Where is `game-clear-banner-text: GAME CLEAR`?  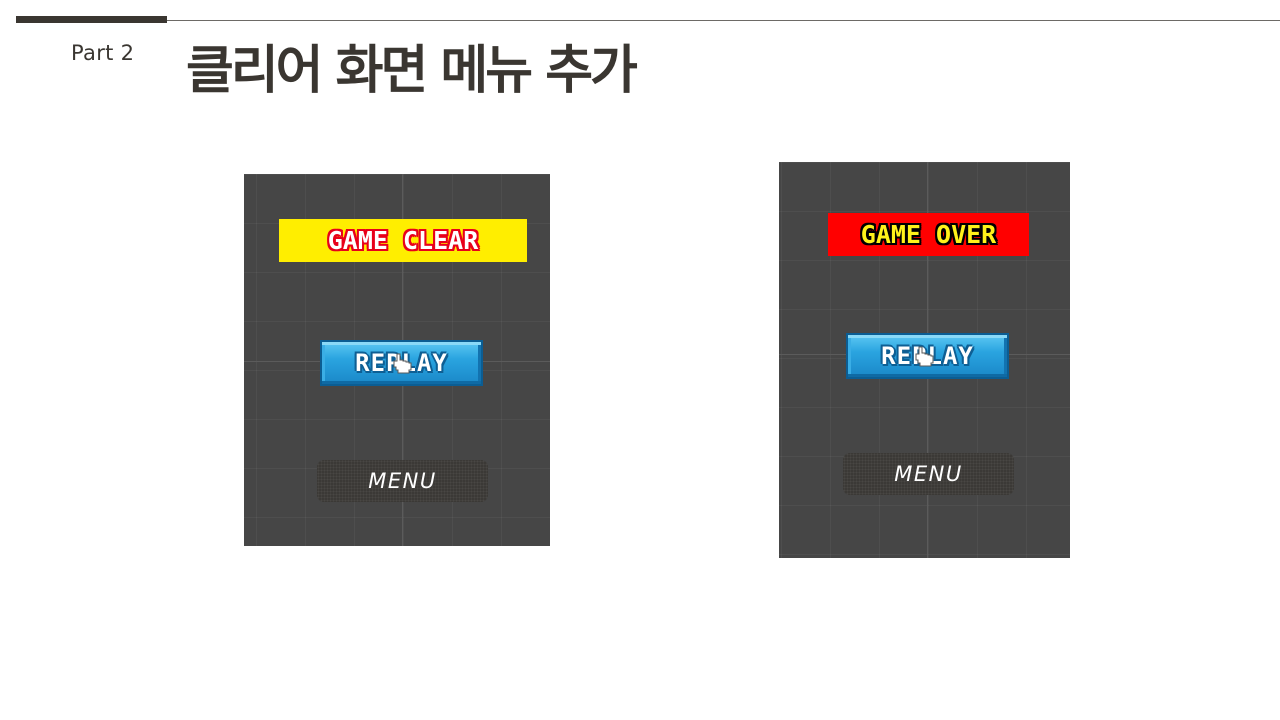
game-clear-banner-text: GAME CLEAR is located at coordinates (403, 240).